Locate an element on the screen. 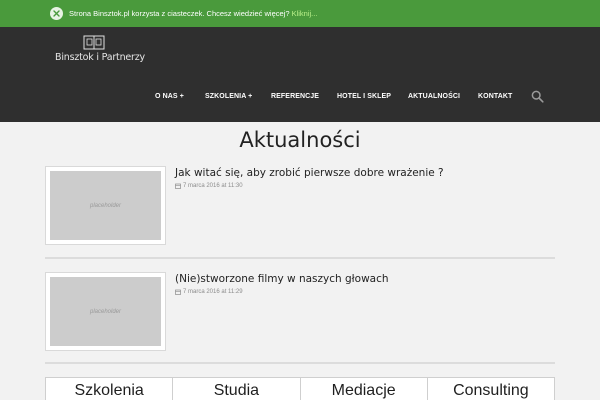  post-meta: 7 marca 2016 at 11:30 is located at coordinates (209, 186).